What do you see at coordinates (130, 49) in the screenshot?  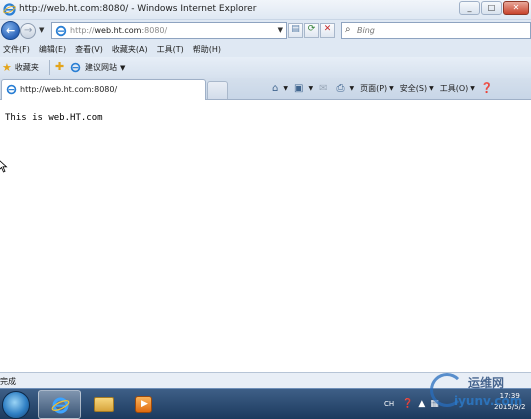 I see `menu-favorites: 收藏夹(A)` at bounding box center [130, 49].